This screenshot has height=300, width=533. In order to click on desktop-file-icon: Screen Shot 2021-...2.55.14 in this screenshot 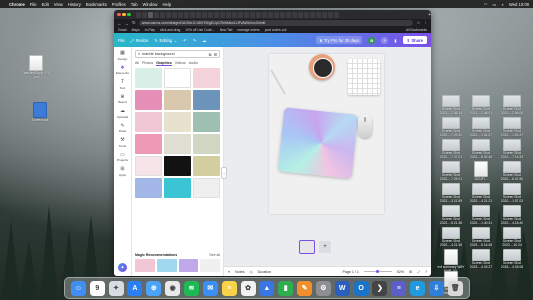, I will do `click(451, 105)`.